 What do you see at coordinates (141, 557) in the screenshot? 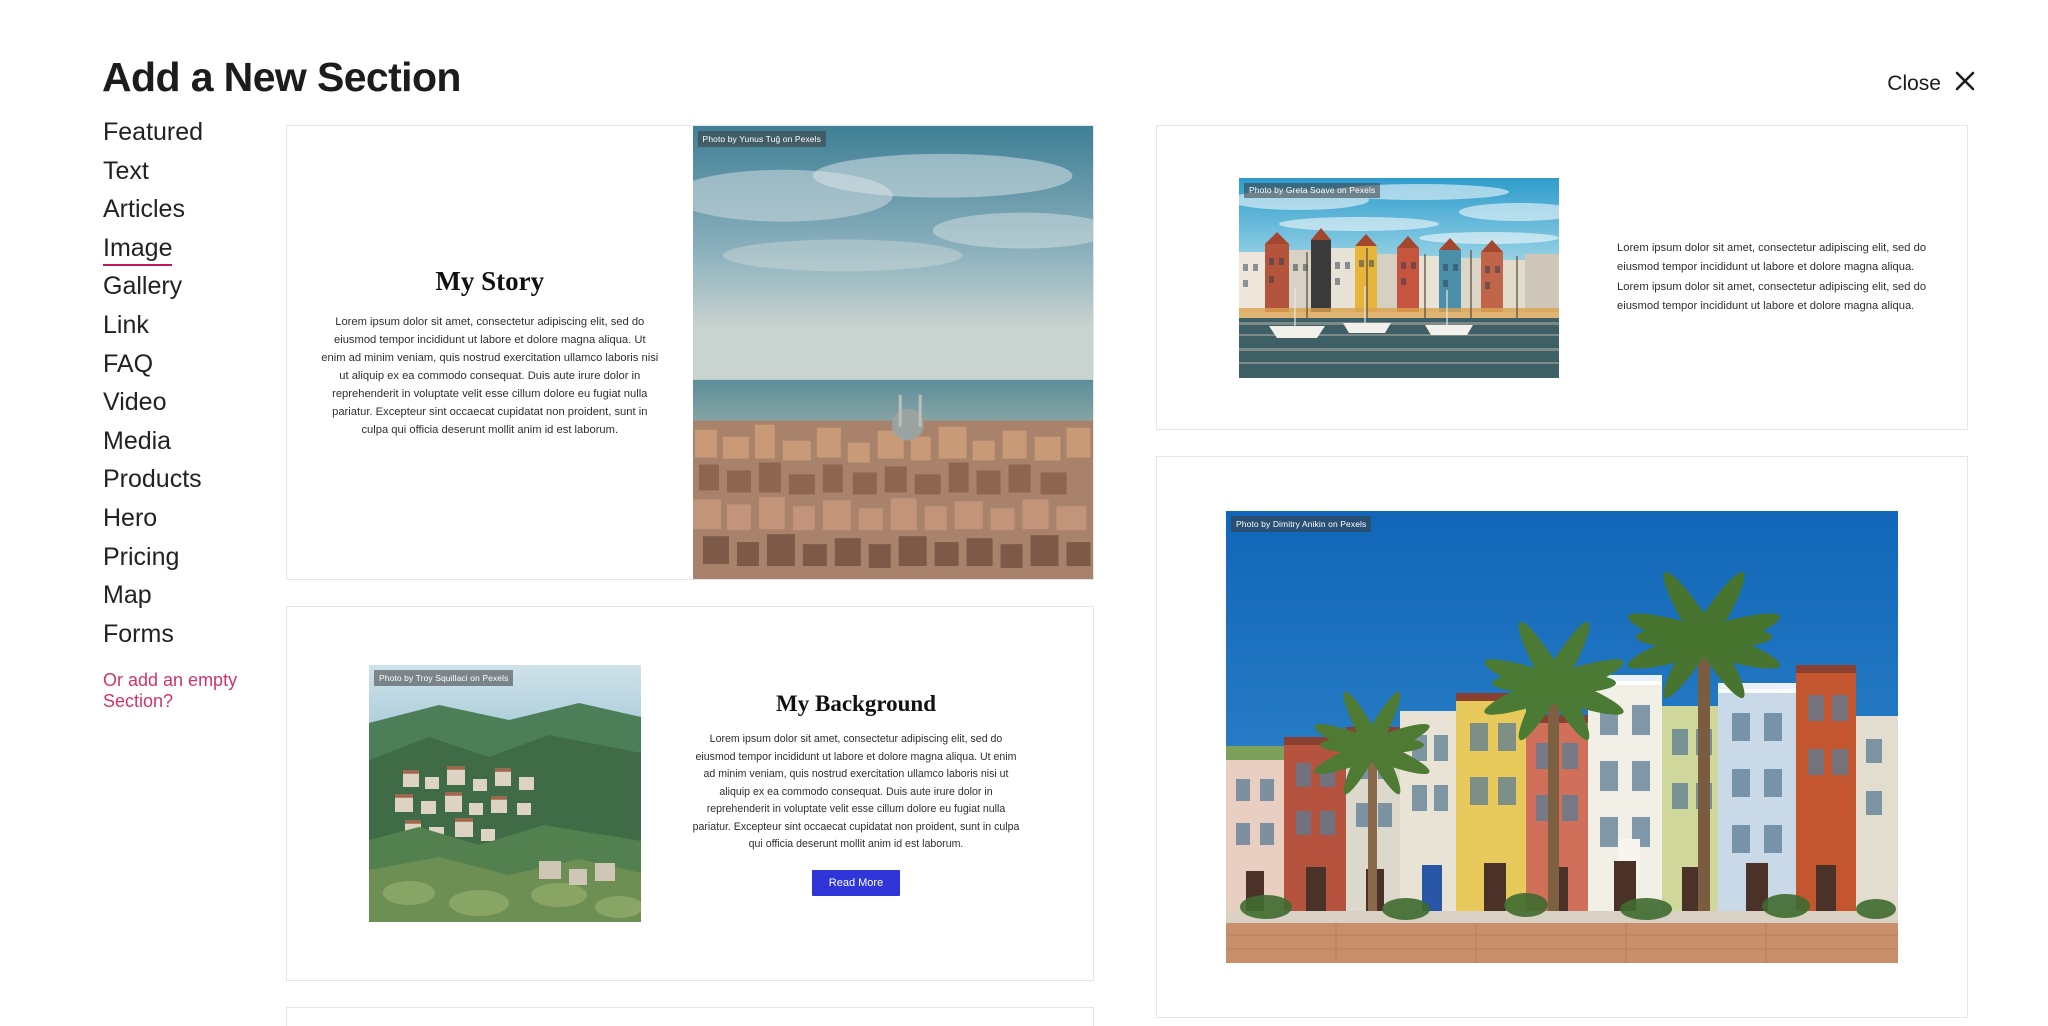
I see `sidebar-item-pricing: Pricing` at bounding box center [141, 557].